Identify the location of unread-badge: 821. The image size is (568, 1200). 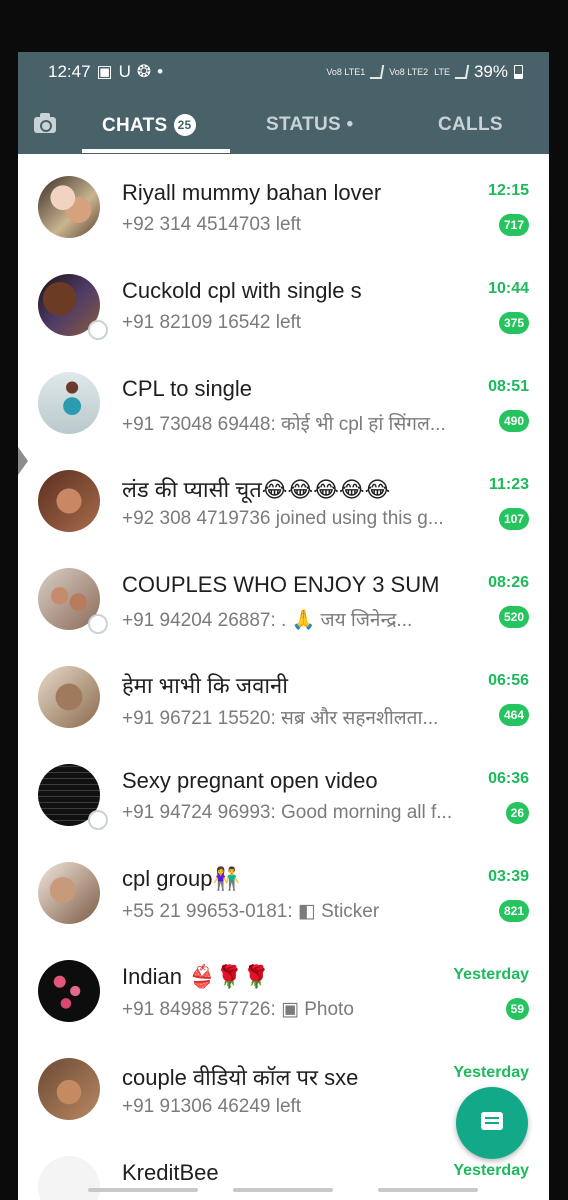
(513, 911).